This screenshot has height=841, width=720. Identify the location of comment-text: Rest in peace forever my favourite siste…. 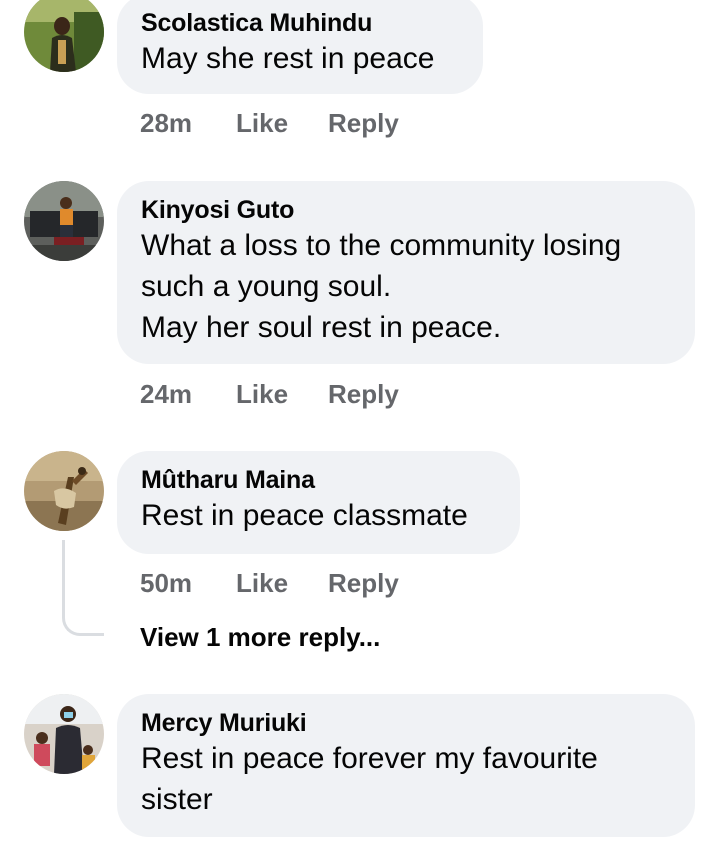
(369, 779).